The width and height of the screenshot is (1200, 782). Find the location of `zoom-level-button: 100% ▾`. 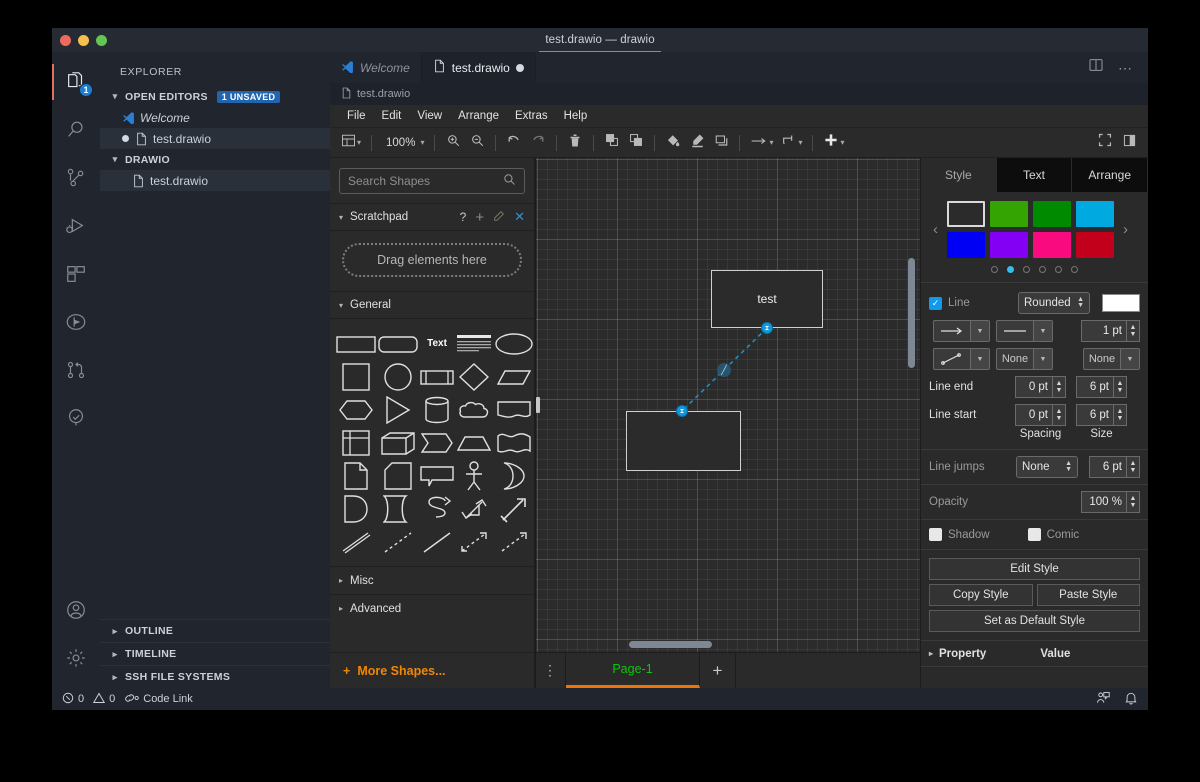

zoom-level-button: 100% ▾ is located at coordinates (403, 143).